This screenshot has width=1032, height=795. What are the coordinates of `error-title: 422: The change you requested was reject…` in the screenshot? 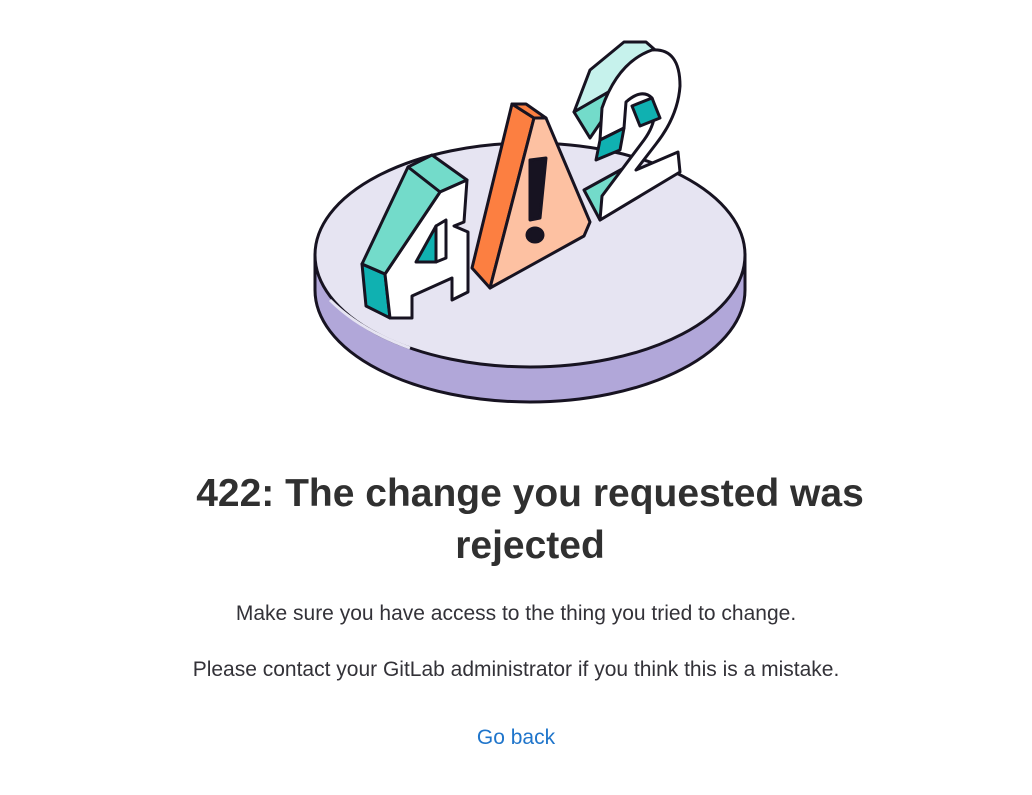 It's located at (530, 519).